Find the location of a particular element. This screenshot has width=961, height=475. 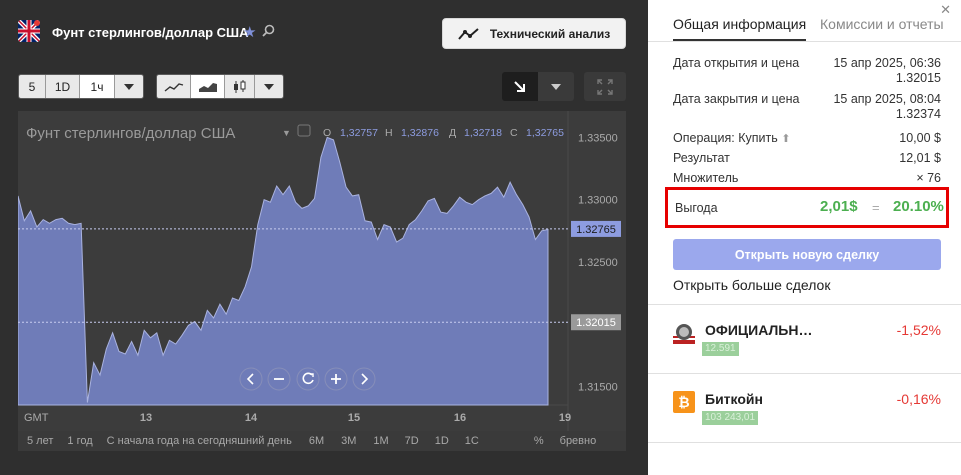

percent-scale-toggle: % is located at coordinates (539, 441).